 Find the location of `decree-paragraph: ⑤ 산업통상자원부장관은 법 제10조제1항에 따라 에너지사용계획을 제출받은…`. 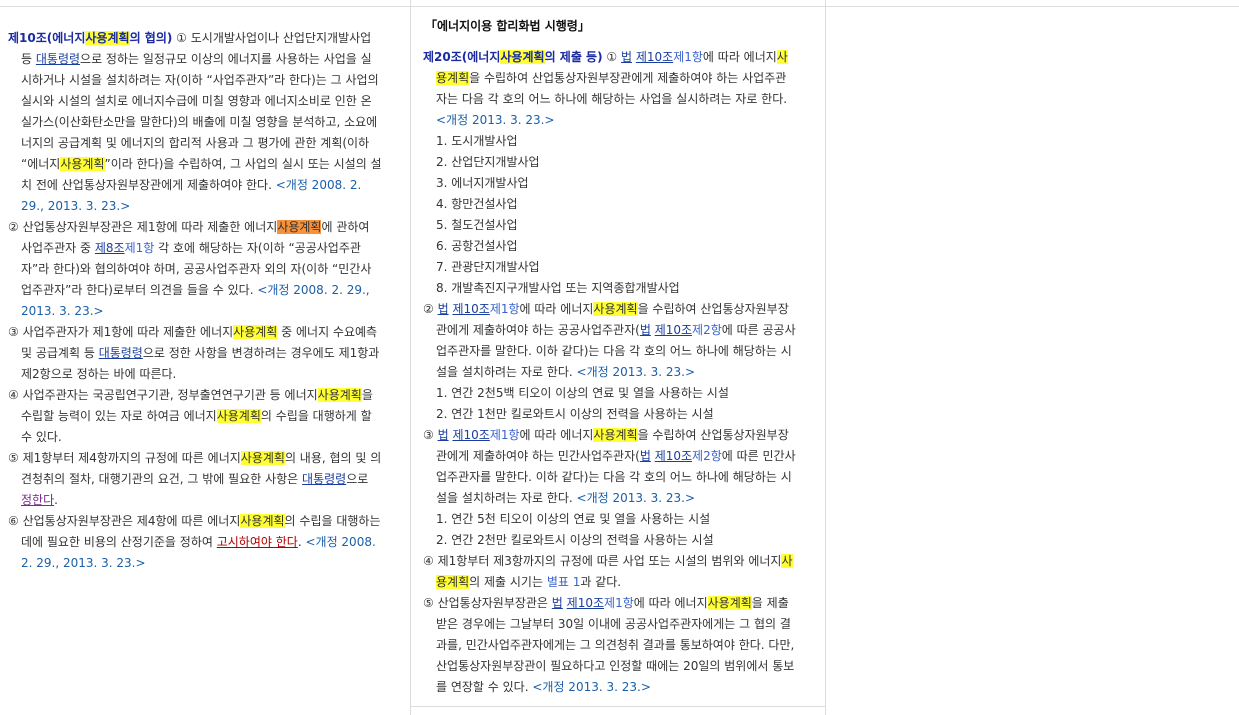

decree-paragraph: ⑤ 산업통상자원부장관은 법 제10조제1항에 따라 에너지사용계획을 제출받은… is located at coordinates (610, 645).